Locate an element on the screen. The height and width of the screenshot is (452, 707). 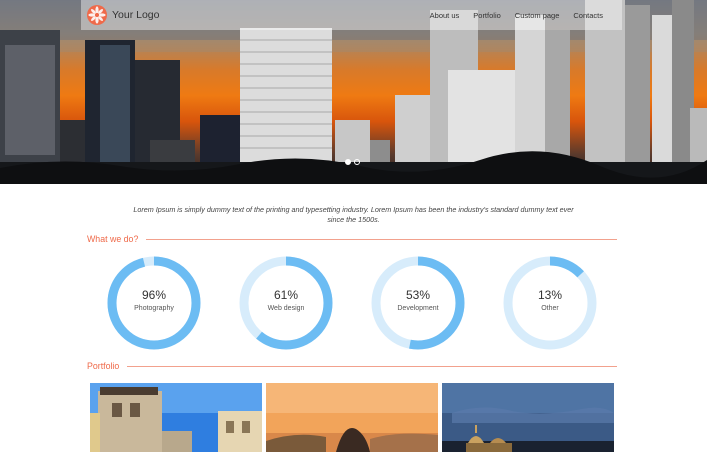
main-menu: About us Portfolio Custom page Contacts is located at coordinates (516, 15).